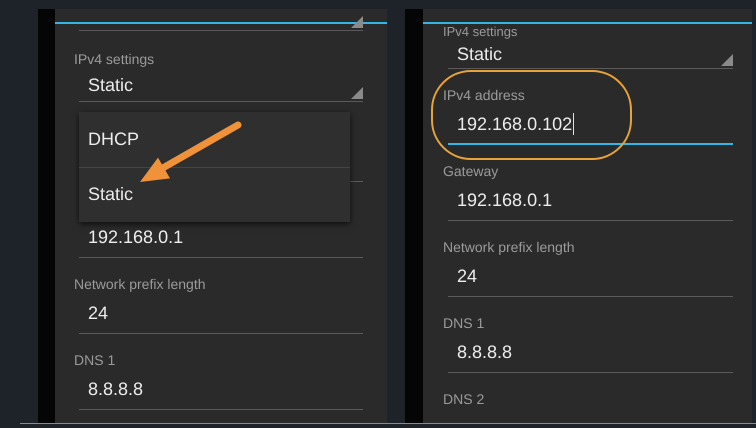 This screenshot has height=428, width=756. I want to click on field-label: DNS 2, so click(463, 399).